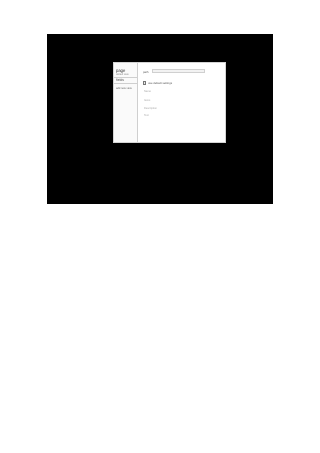 This screenshot has width=320, height=453. What do you see at coordinates (150, 108) in the screenshot?
I see `field-item-description: Description` at bounding box center [150, 108].